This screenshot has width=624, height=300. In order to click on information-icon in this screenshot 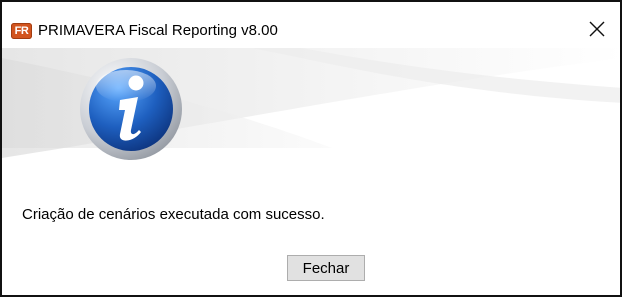, I will do `click(131, 109)`.